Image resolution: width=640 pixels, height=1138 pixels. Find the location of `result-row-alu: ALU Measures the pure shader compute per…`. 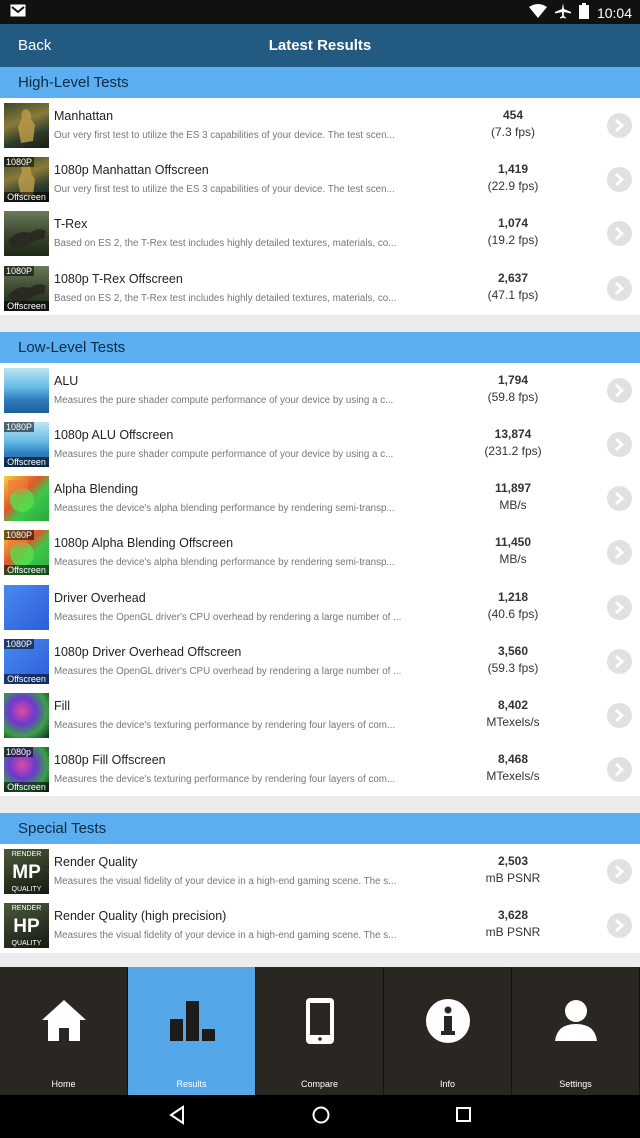

result-row-alu: ALU Measures the pure shader compute per… is located at coordinates (320, 389).